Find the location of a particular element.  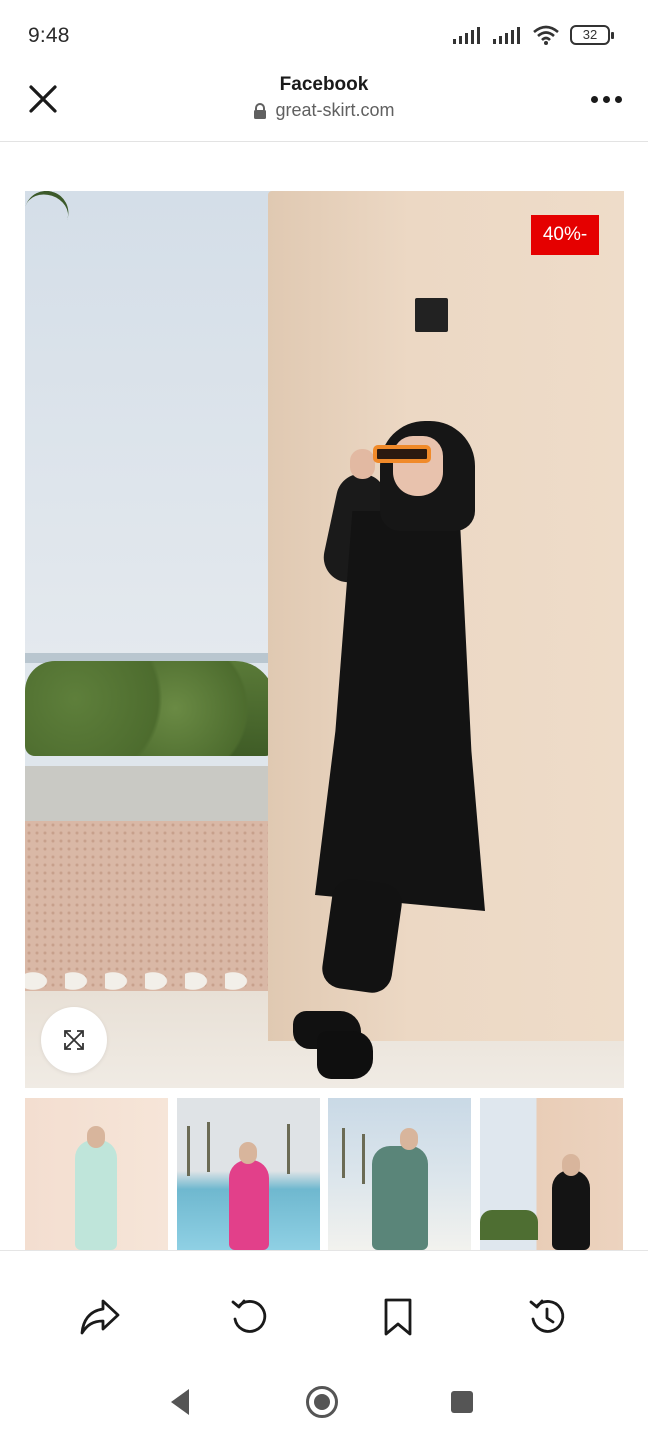

system-nav-bar is located at coordinates (324, 1404).